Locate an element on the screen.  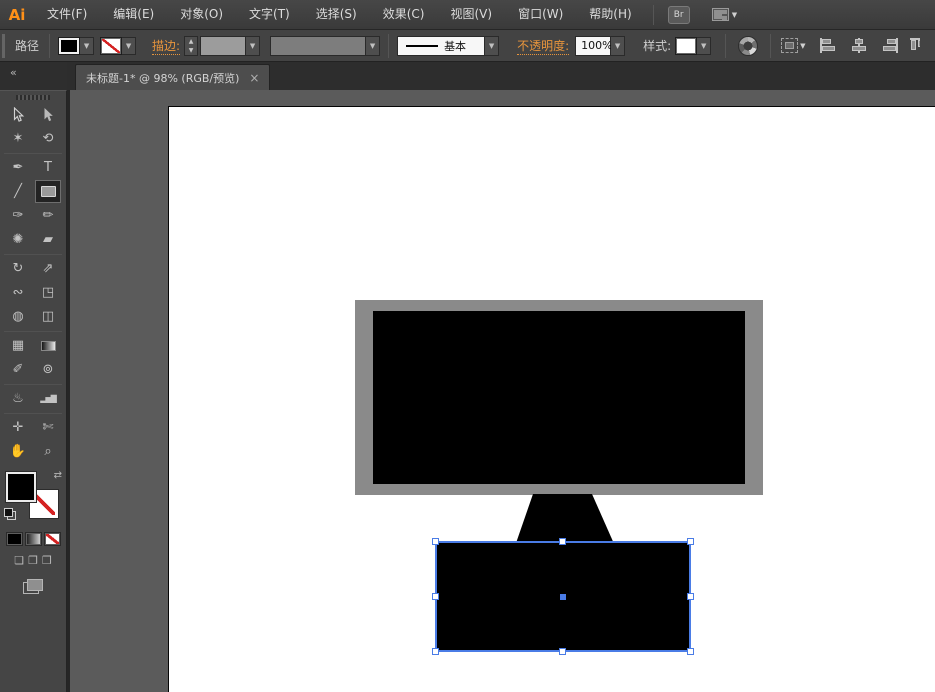
stroke-color-picker: ▼ is located at coordinates (118, 45).